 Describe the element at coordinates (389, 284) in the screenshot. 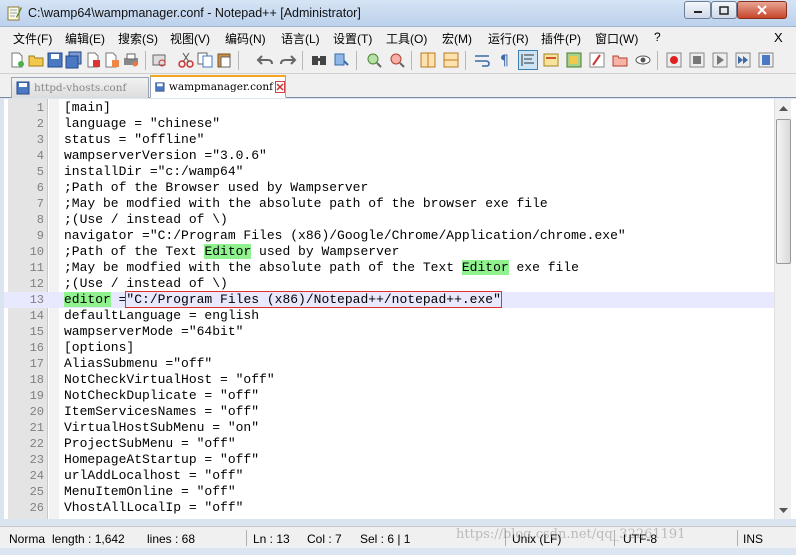

I see `code-line: 12 ;(Use / instead of \)` at that location.